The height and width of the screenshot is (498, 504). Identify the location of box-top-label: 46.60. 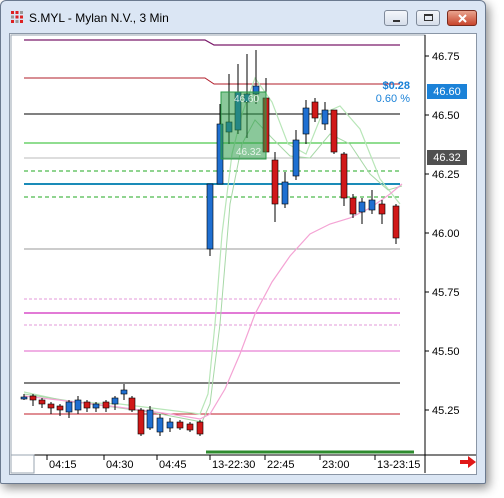
(246, 99).